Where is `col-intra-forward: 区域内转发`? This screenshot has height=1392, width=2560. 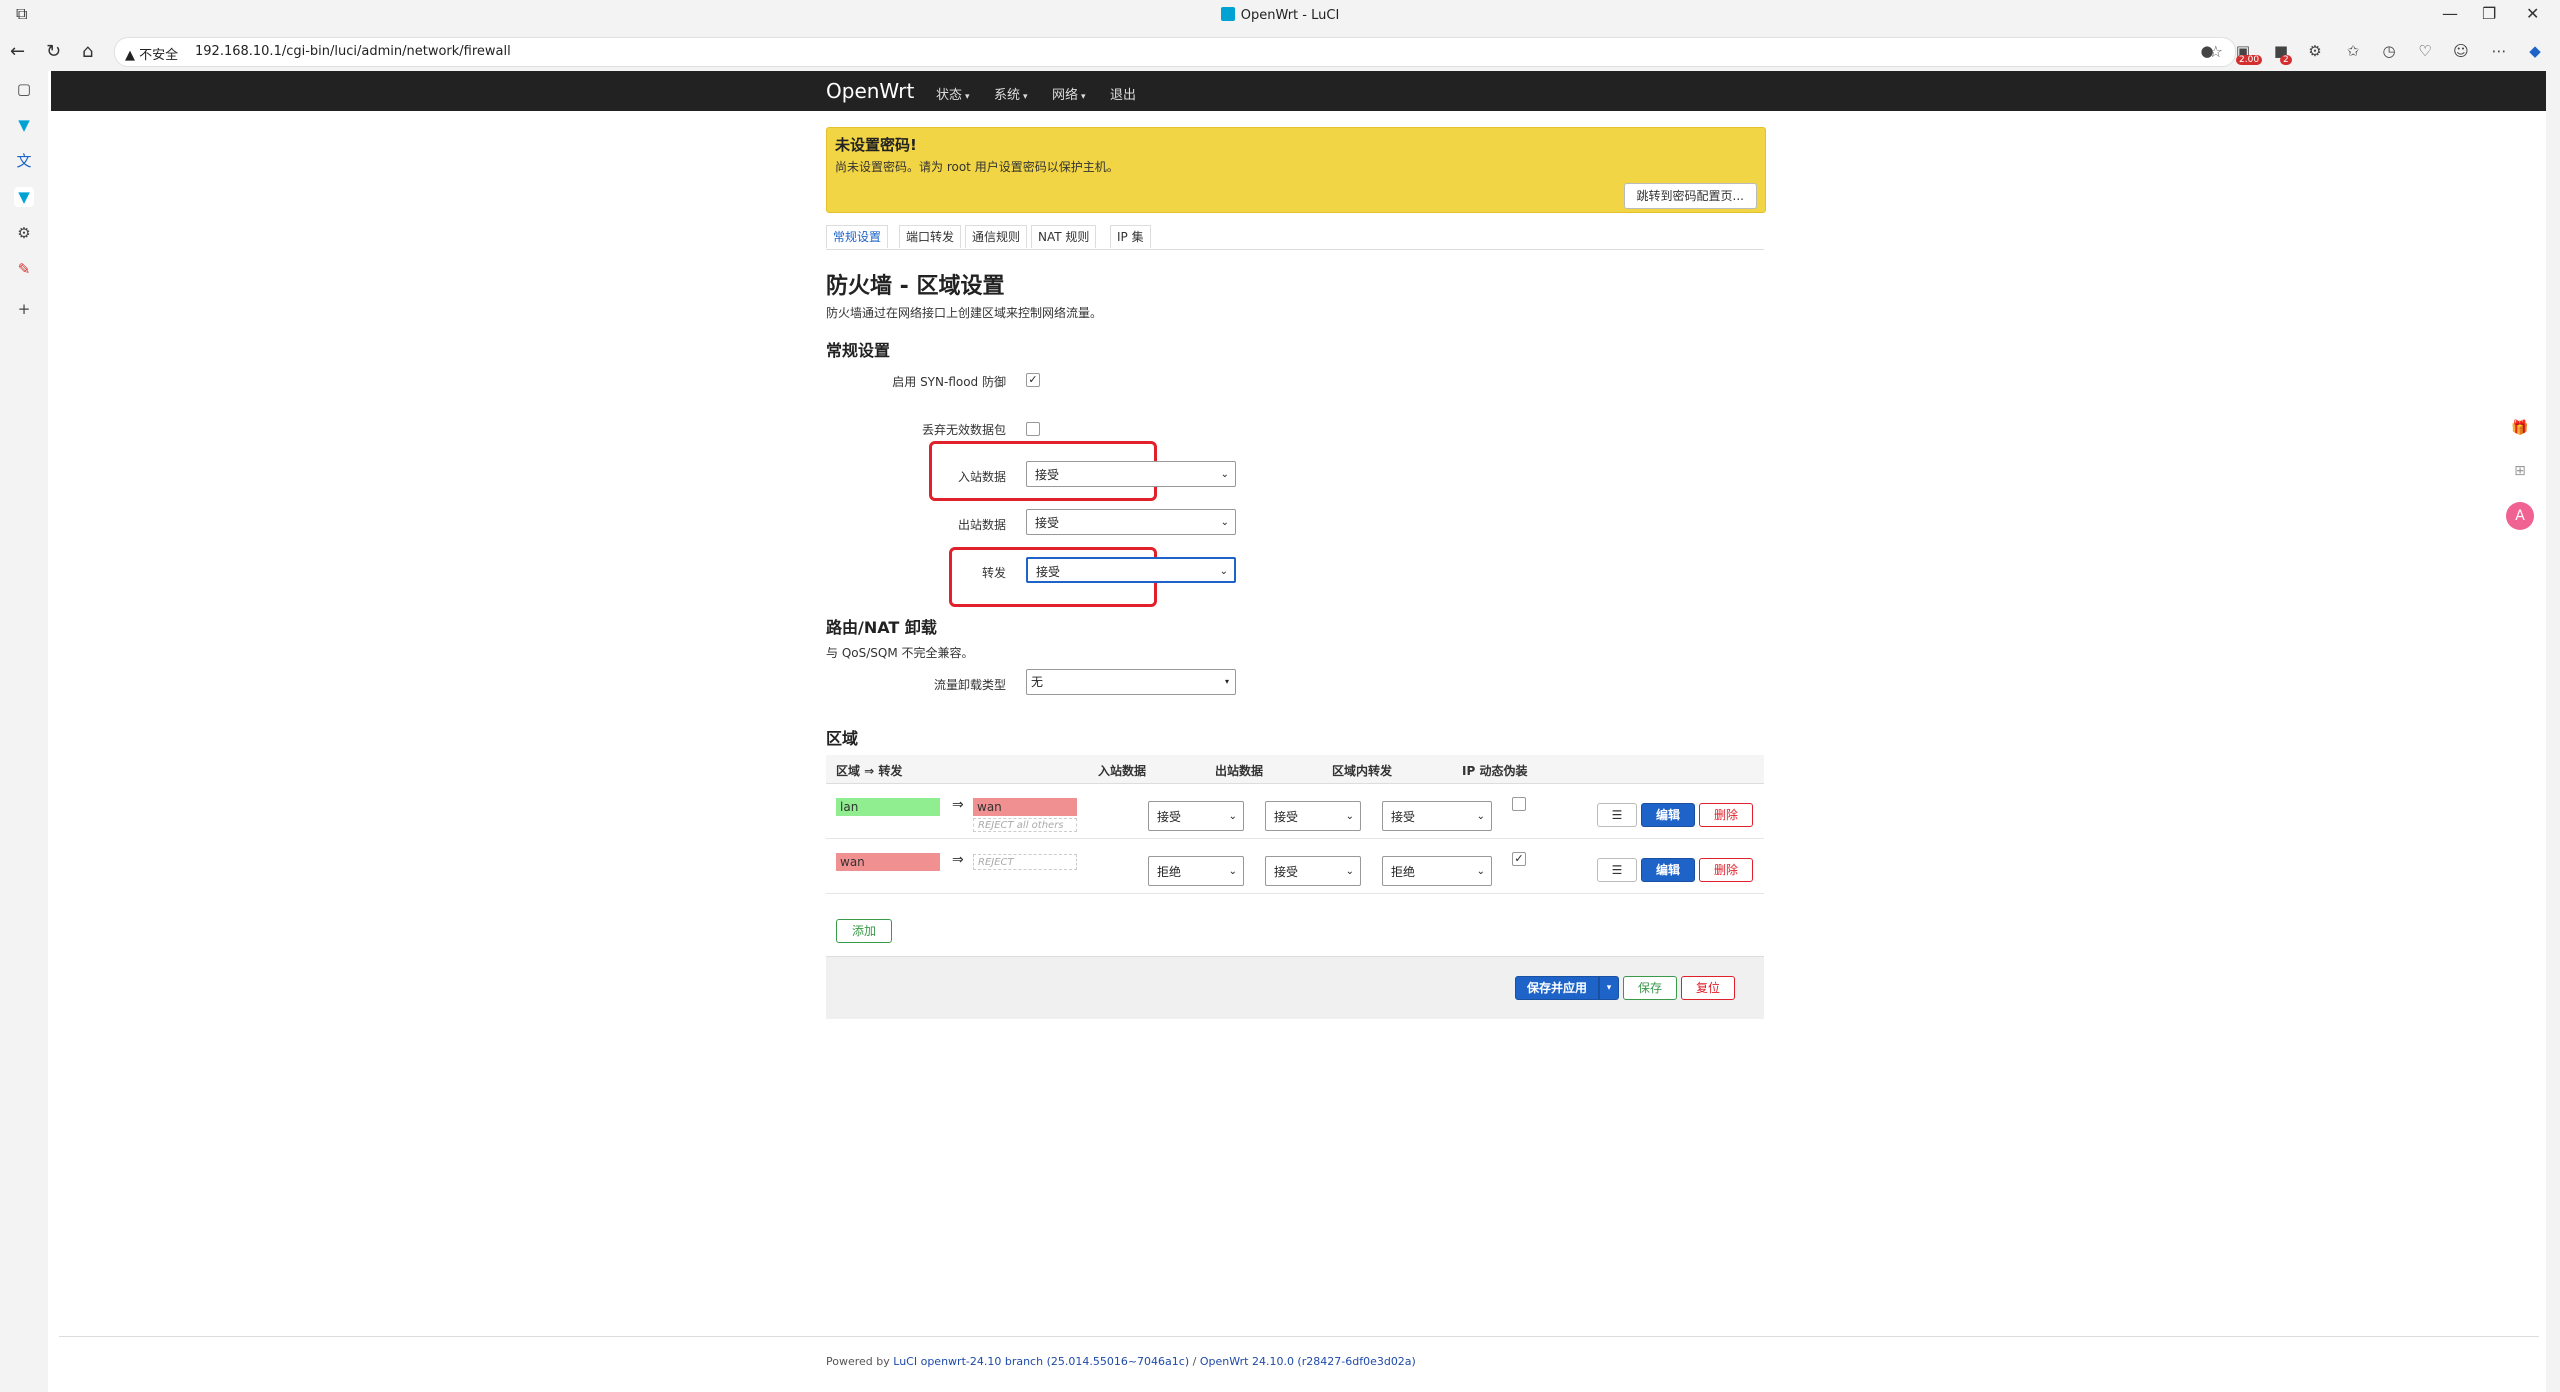
col-intra-forward: 区域内转发 is located at coordinates (1362, 771).